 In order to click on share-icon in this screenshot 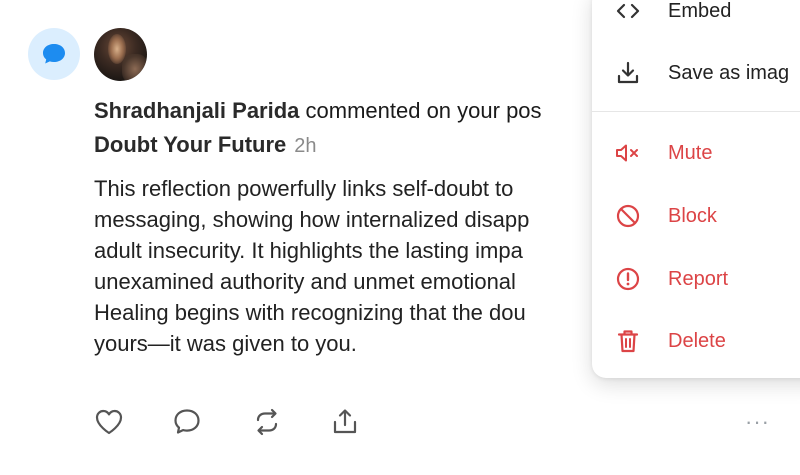, I will do `click(345, 421)`.